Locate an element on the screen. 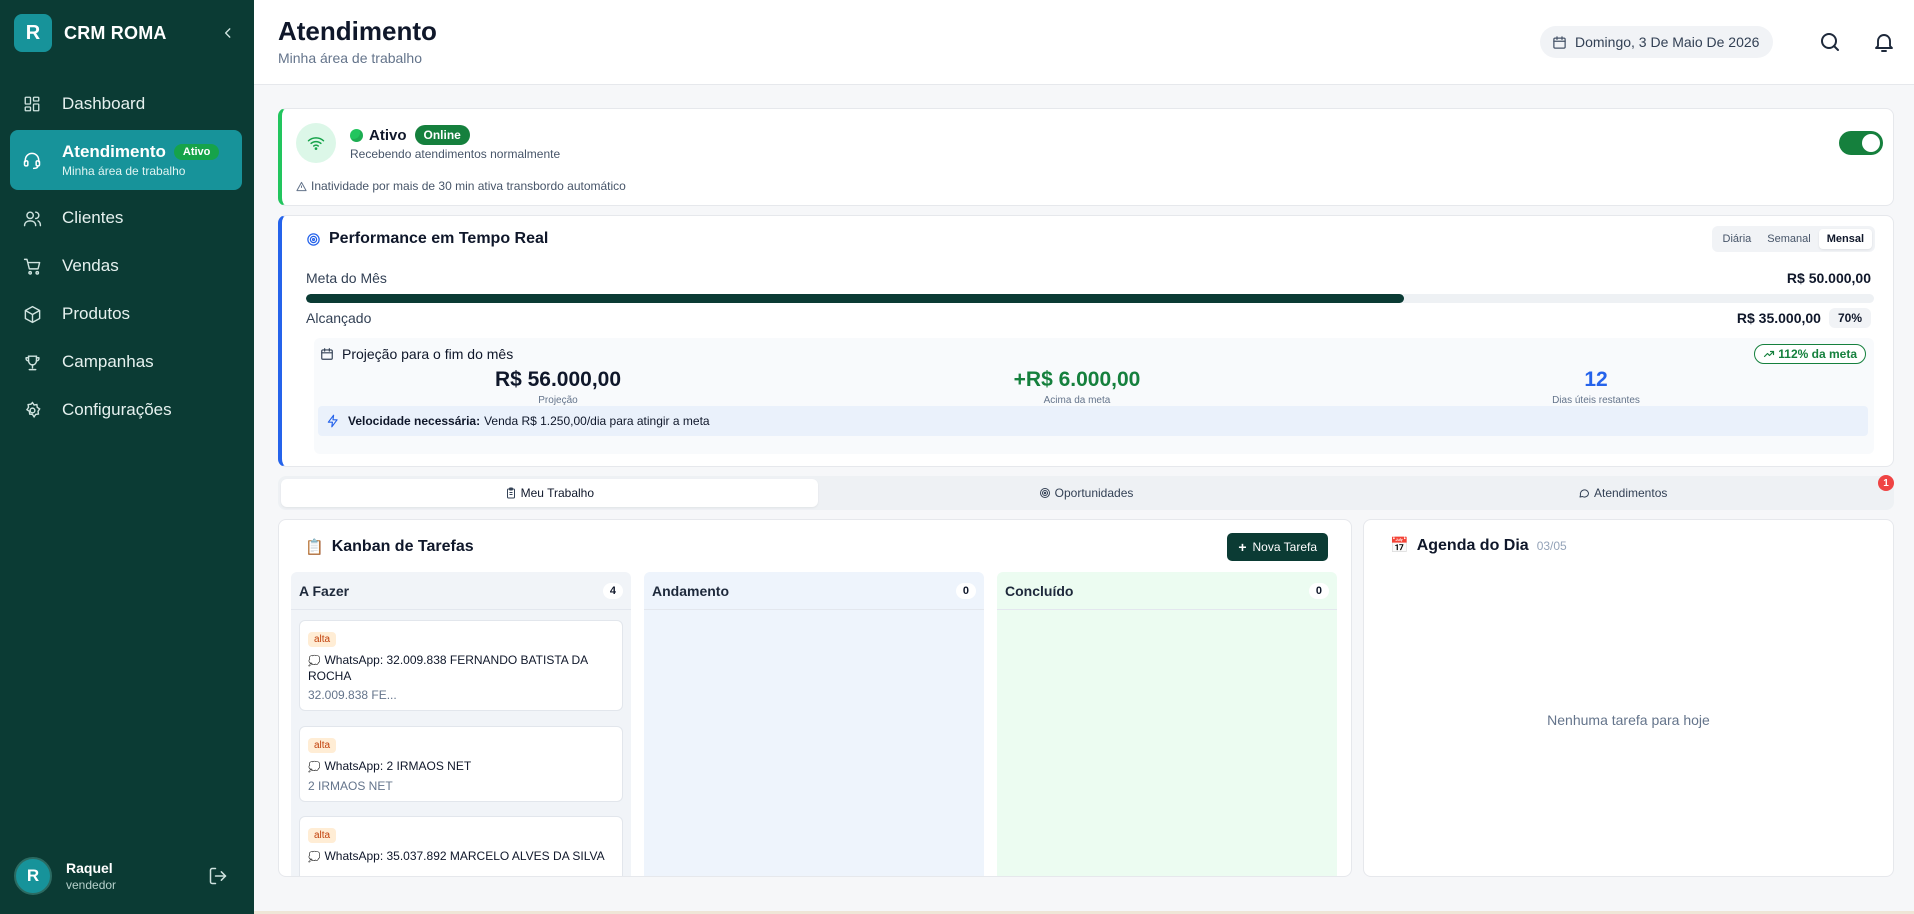 This screenshot has height=914, width=1914. projection-title: Projeção para o fim do mês is located at coordinates (416, 354).